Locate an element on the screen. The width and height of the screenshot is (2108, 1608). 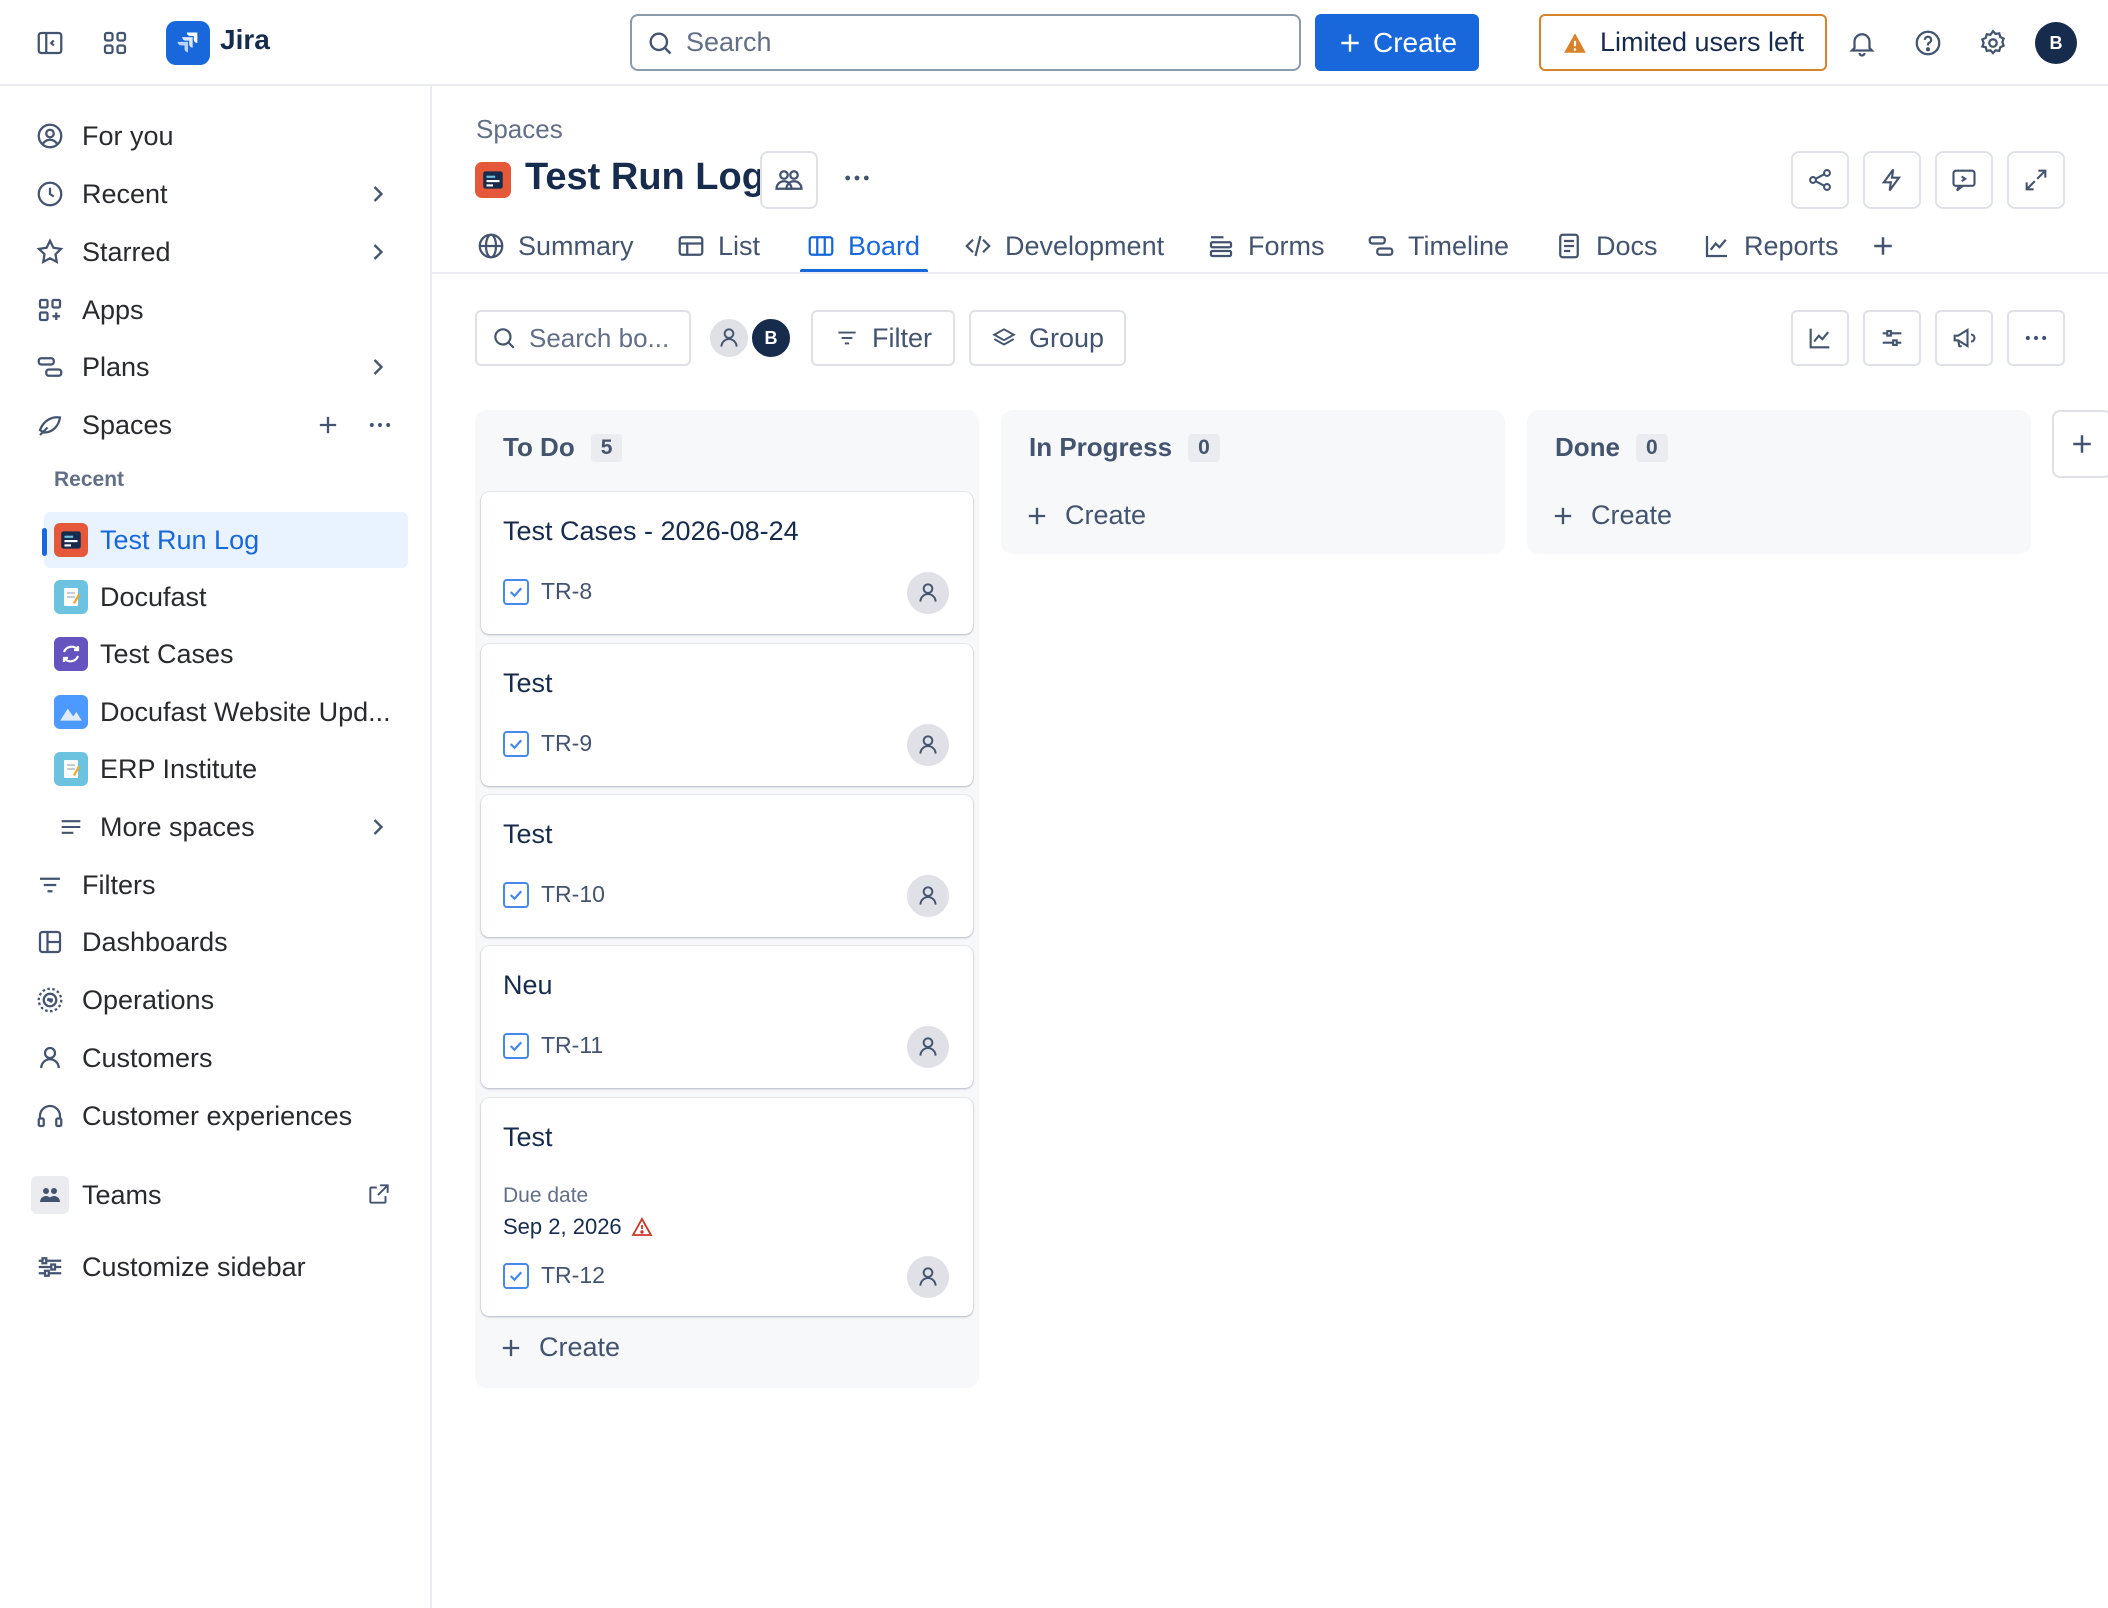
external-link-icon is located at coordinates (379, 1194).